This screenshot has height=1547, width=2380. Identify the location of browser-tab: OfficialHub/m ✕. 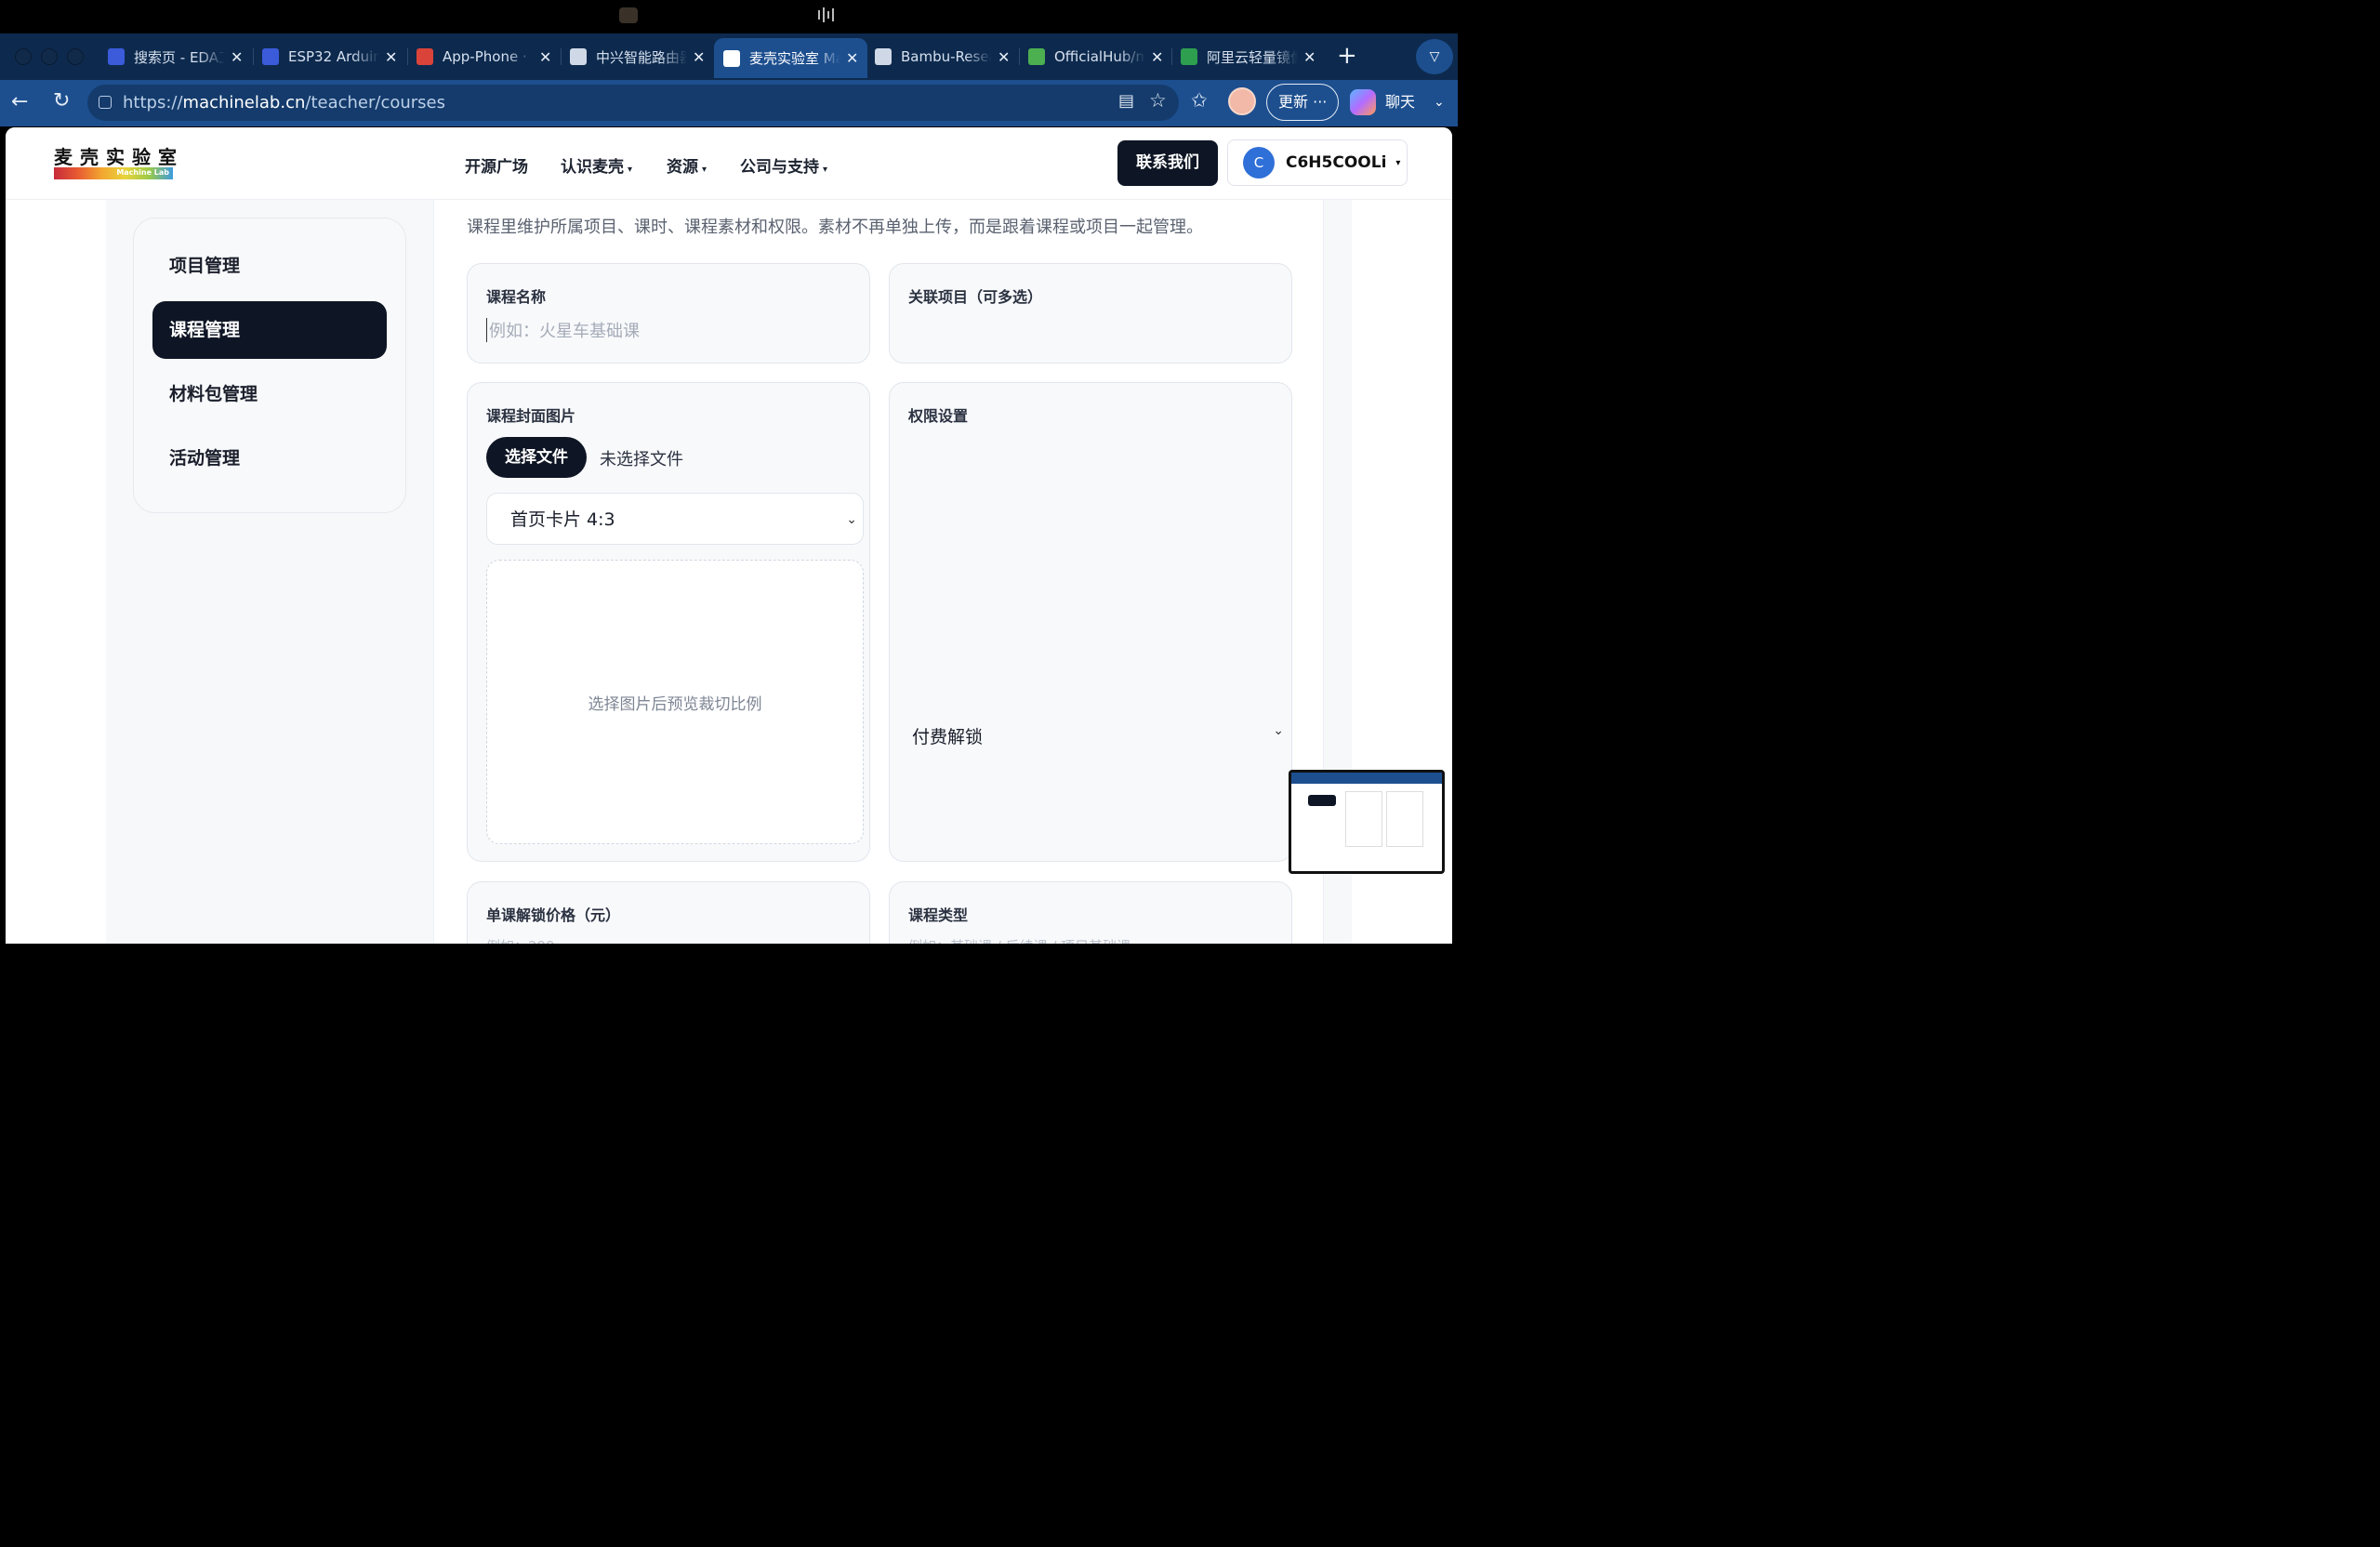
(1095, 56).